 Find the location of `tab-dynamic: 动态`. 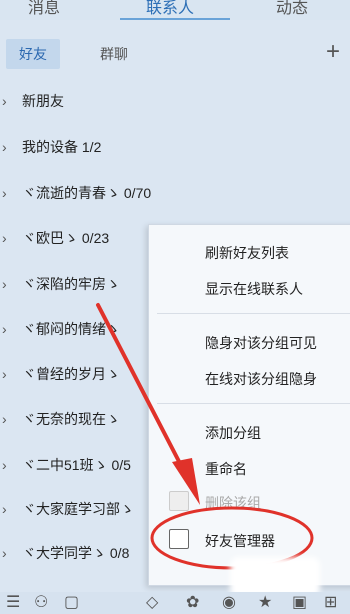

tab-dynamic: 动态 is located at coordinates (292, 9).